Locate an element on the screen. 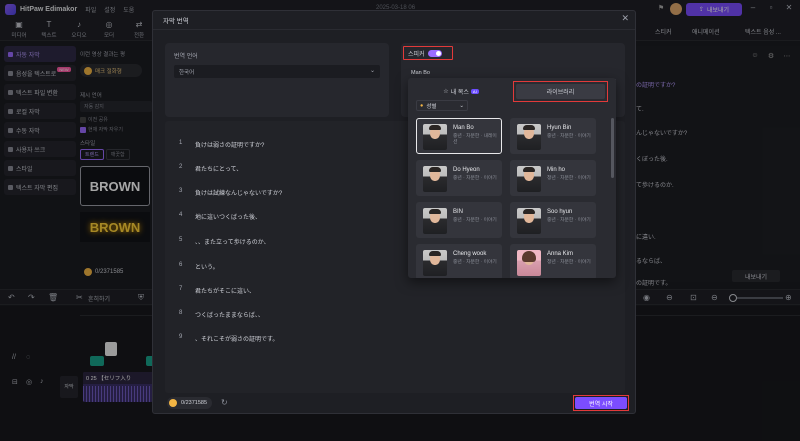 This screenshot has height=441, width=800. voice-card: Anna Kim 청년 · 차분한 · 이야기 is located at coordinates (553, 261).